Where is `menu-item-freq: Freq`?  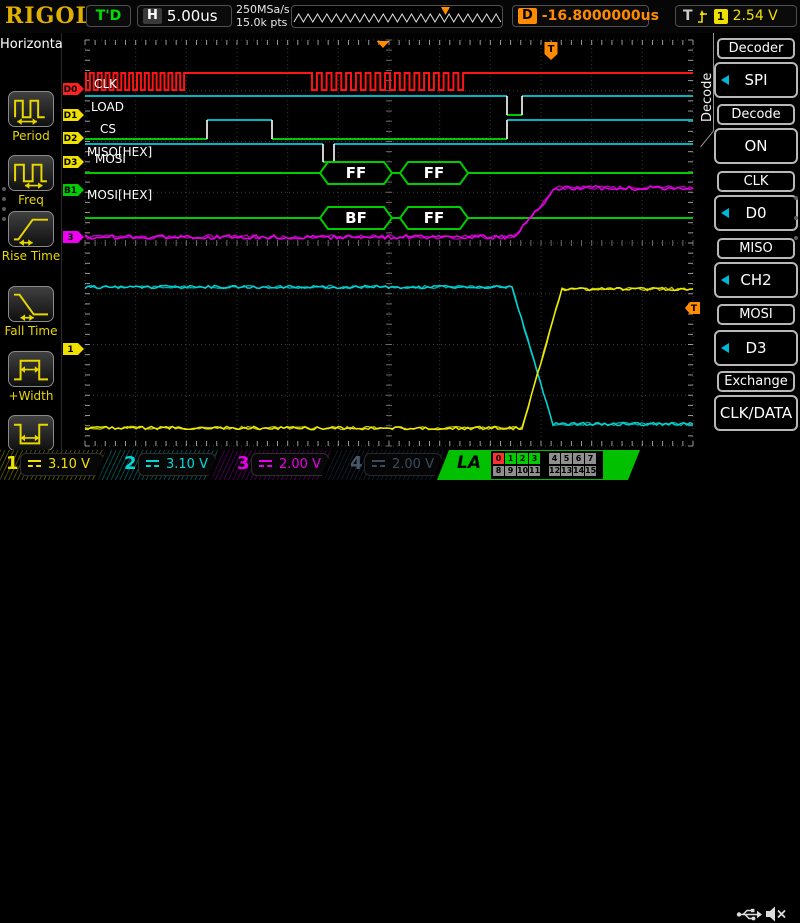
menu-item-freq: Freq is located at coordinates (31, 181).